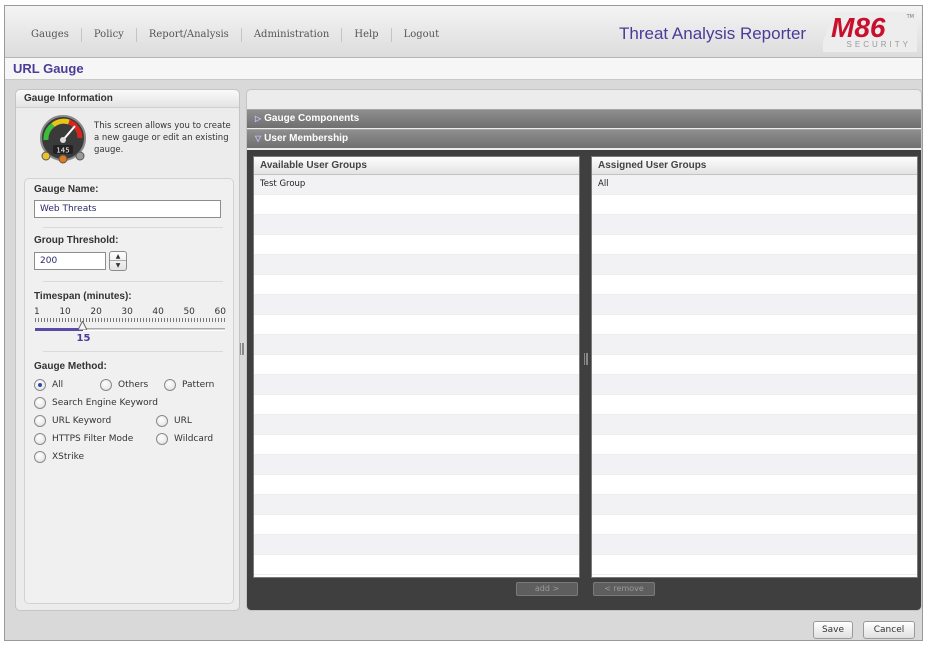  I want to click on timespan-slider-fill, so click(59, 329).